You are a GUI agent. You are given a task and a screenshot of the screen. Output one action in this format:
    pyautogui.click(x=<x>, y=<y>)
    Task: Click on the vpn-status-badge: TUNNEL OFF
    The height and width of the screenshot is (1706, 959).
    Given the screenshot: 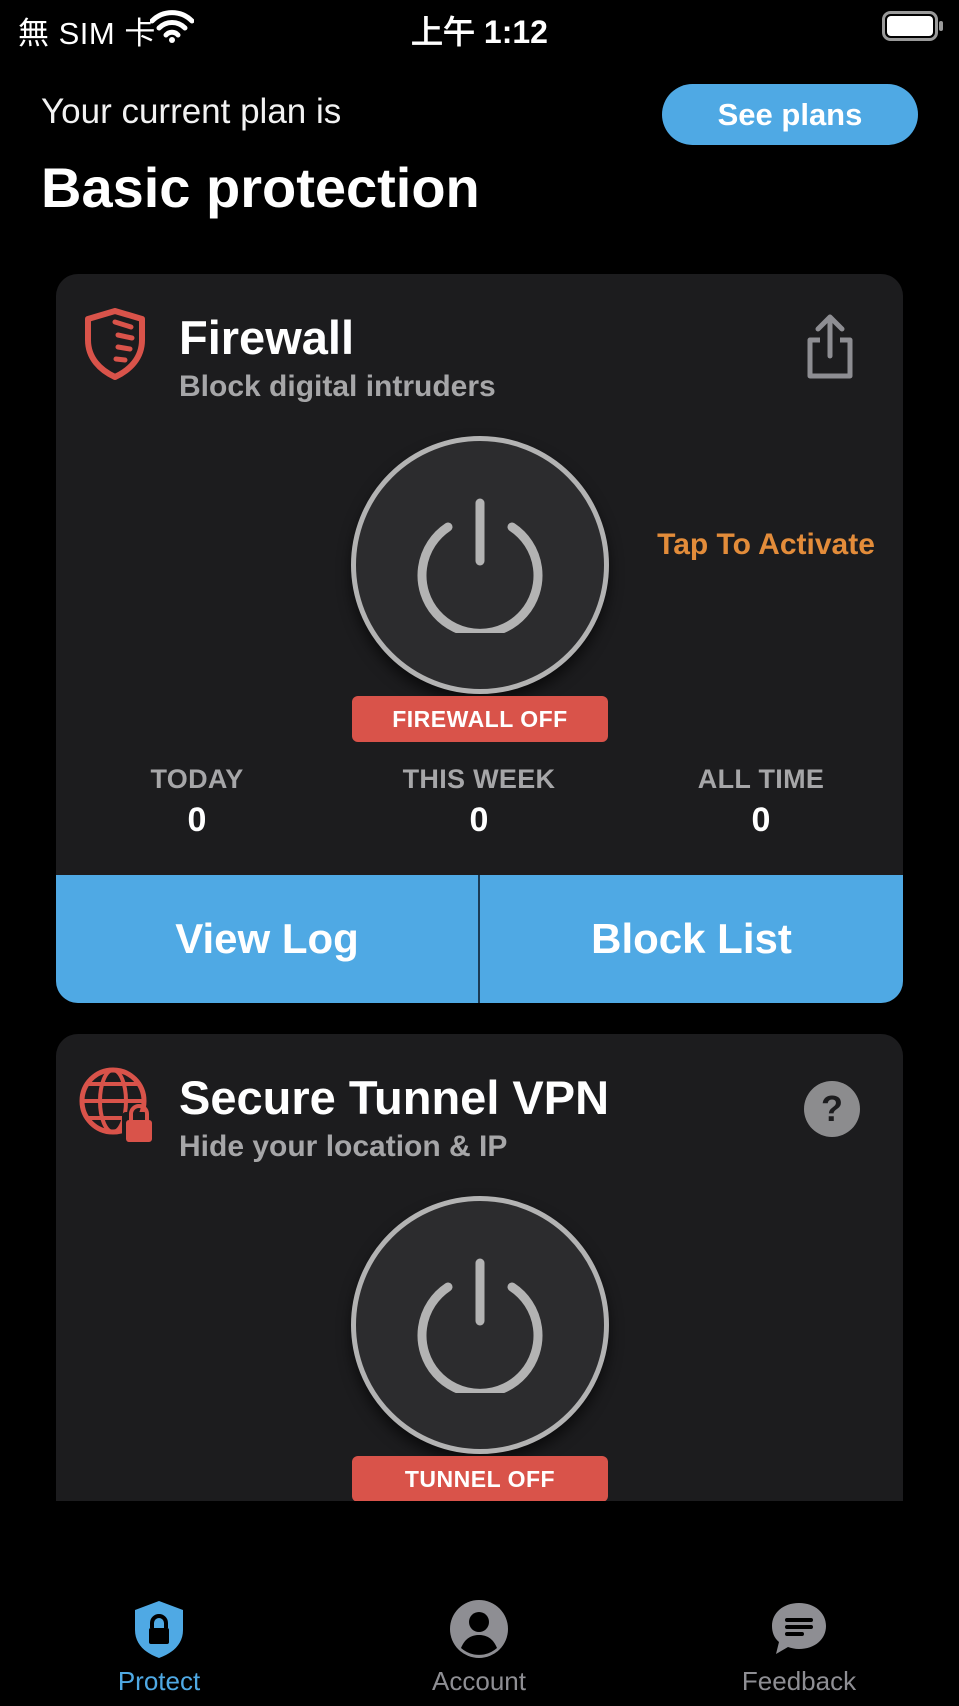 What is the action you would take?
    pyautogui.click(x=480, y=1478)
    